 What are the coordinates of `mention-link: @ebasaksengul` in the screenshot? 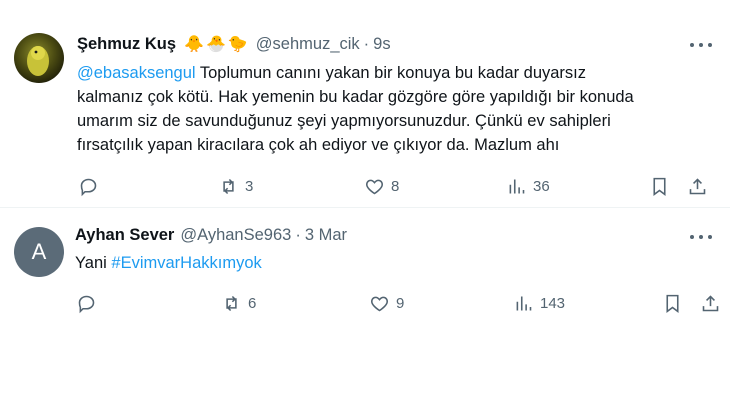 It's located at (136, 73).